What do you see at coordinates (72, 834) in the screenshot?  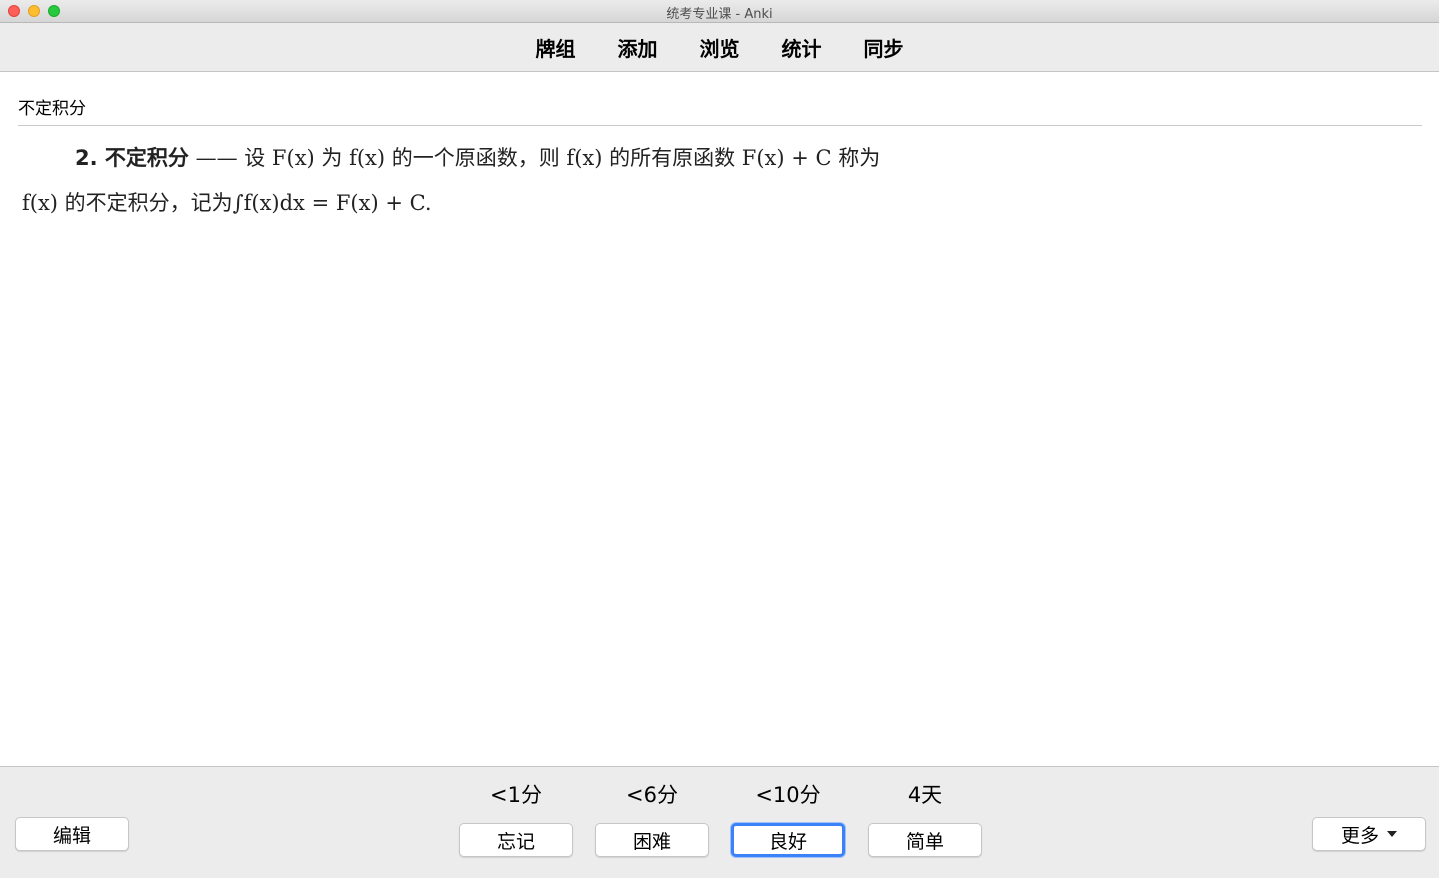 I see `edit-button: 编辑` at bounding box center [72, 834].